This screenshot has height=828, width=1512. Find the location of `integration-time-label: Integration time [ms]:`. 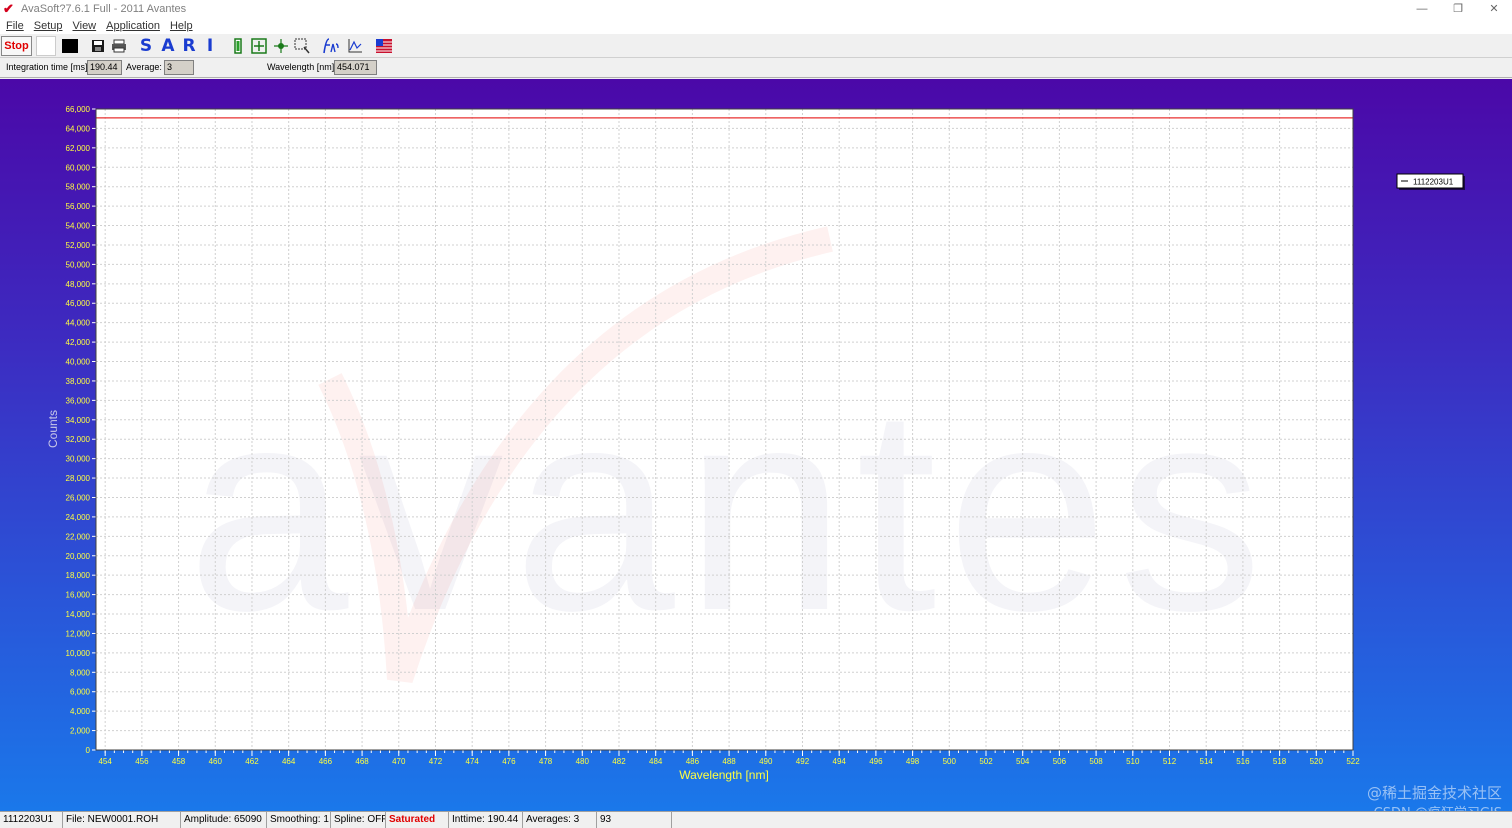

integration-time-label: Integration time [ms]: is located at coordinates (48, 67).